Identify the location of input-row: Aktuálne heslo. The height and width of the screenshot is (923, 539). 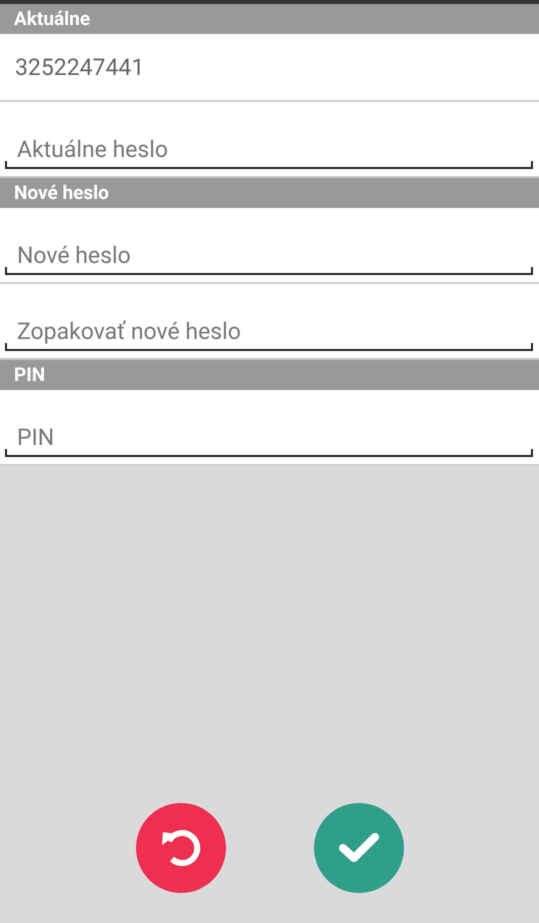
(269, 139).